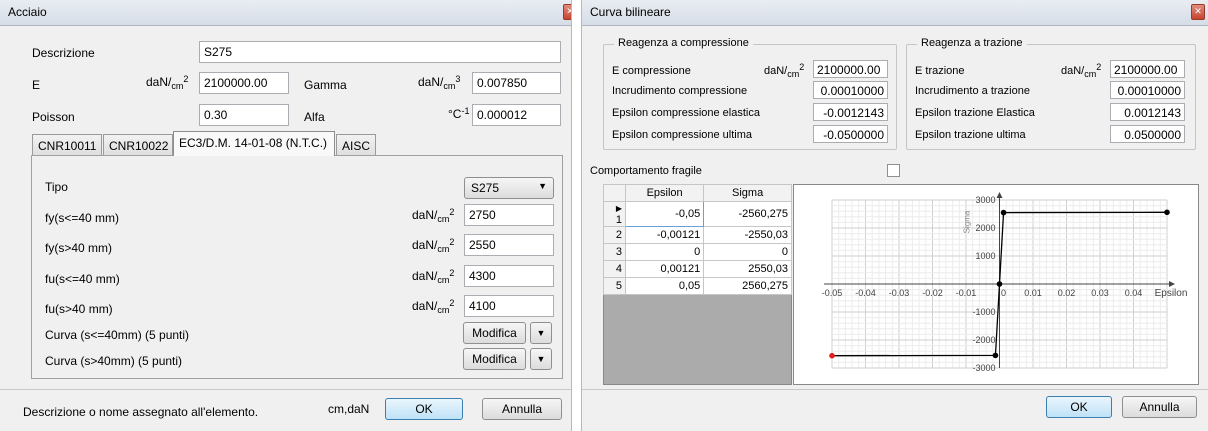  What do you see at coordinates (1003, 293) in the screenshot?
I see `x-tick-label: 0` at bounding box center [1003, 293].